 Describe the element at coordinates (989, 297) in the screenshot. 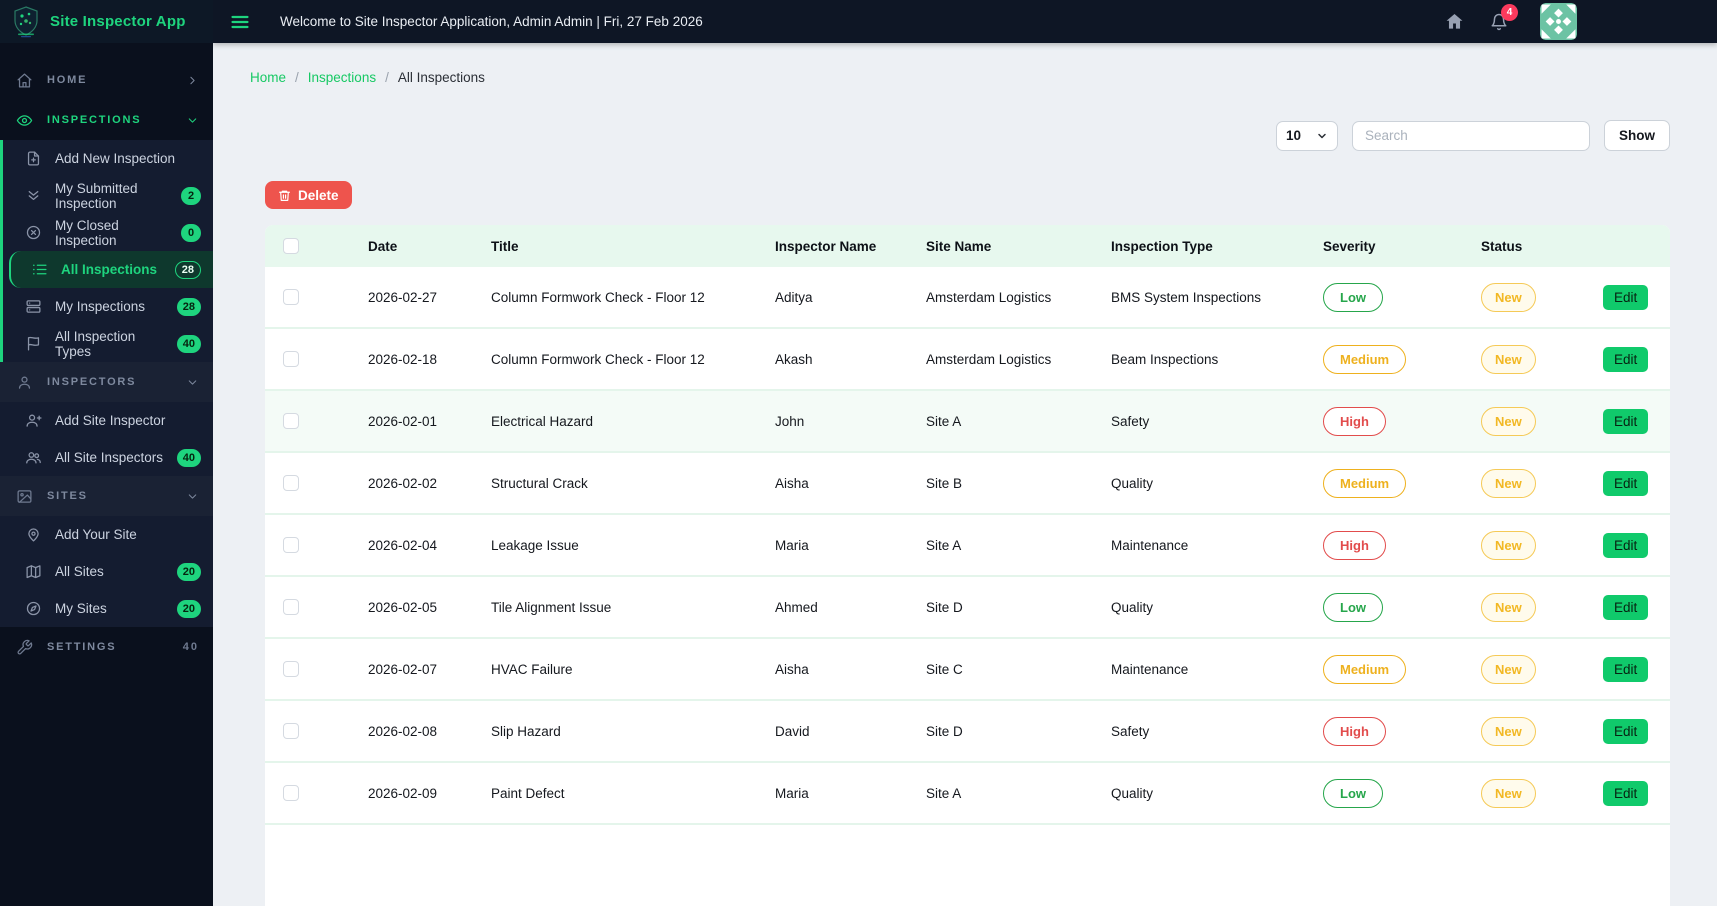

I see `cell-site-name: Amsterdam Logistics` at that location.